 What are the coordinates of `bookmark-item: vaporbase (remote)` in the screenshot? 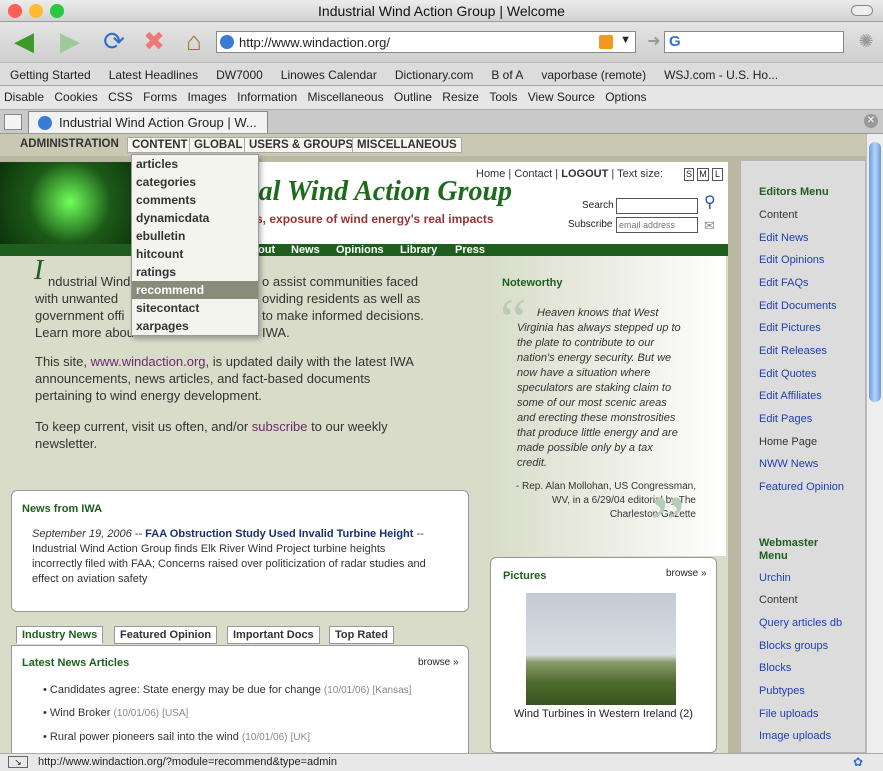 It's located at (593, 75).